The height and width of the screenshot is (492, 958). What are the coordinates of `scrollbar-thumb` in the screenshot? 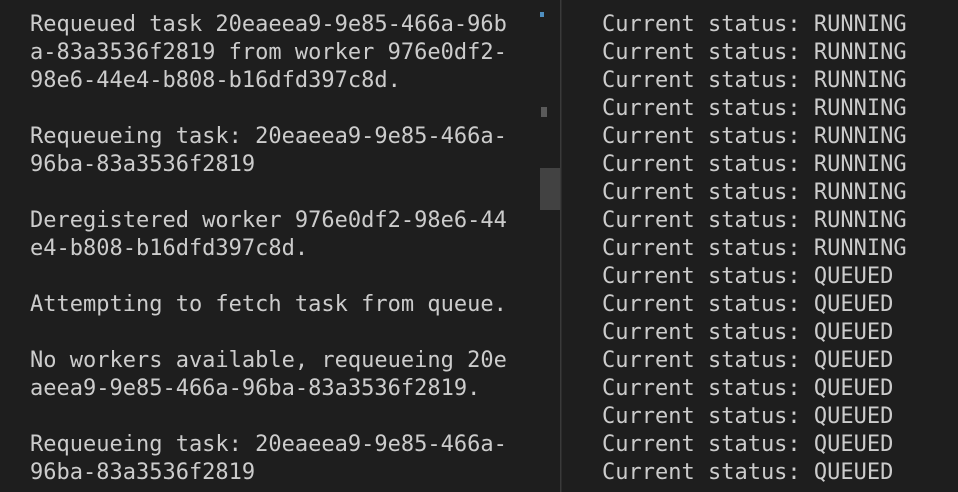 It's located at (550, 189).